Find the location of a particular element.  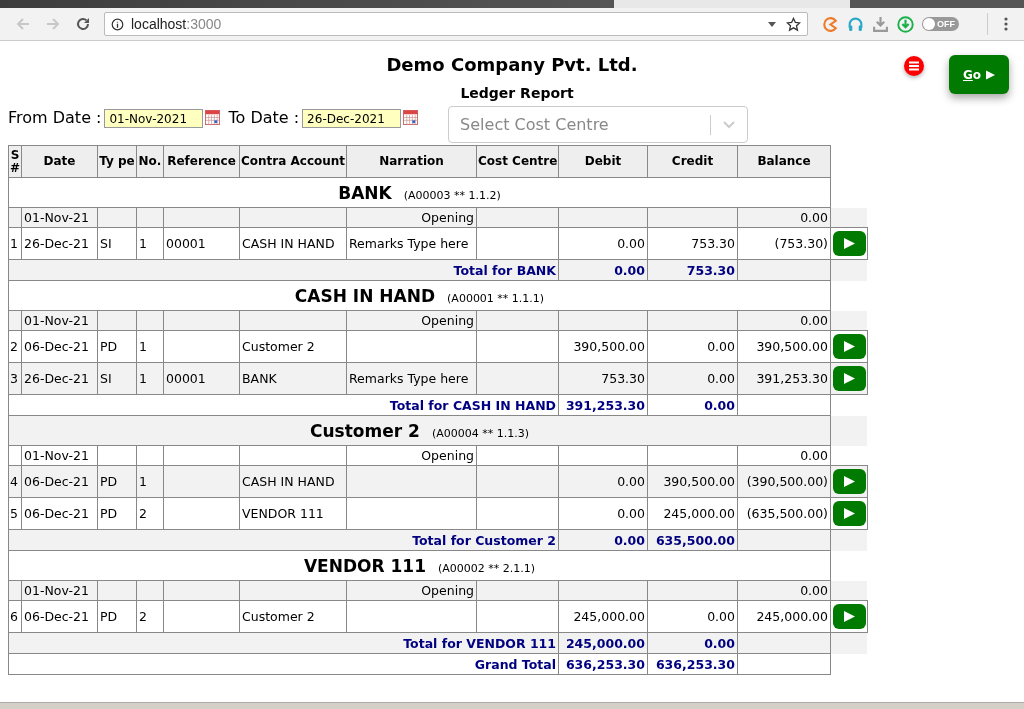

column-header: Credit is located at coordinates (692, 161).